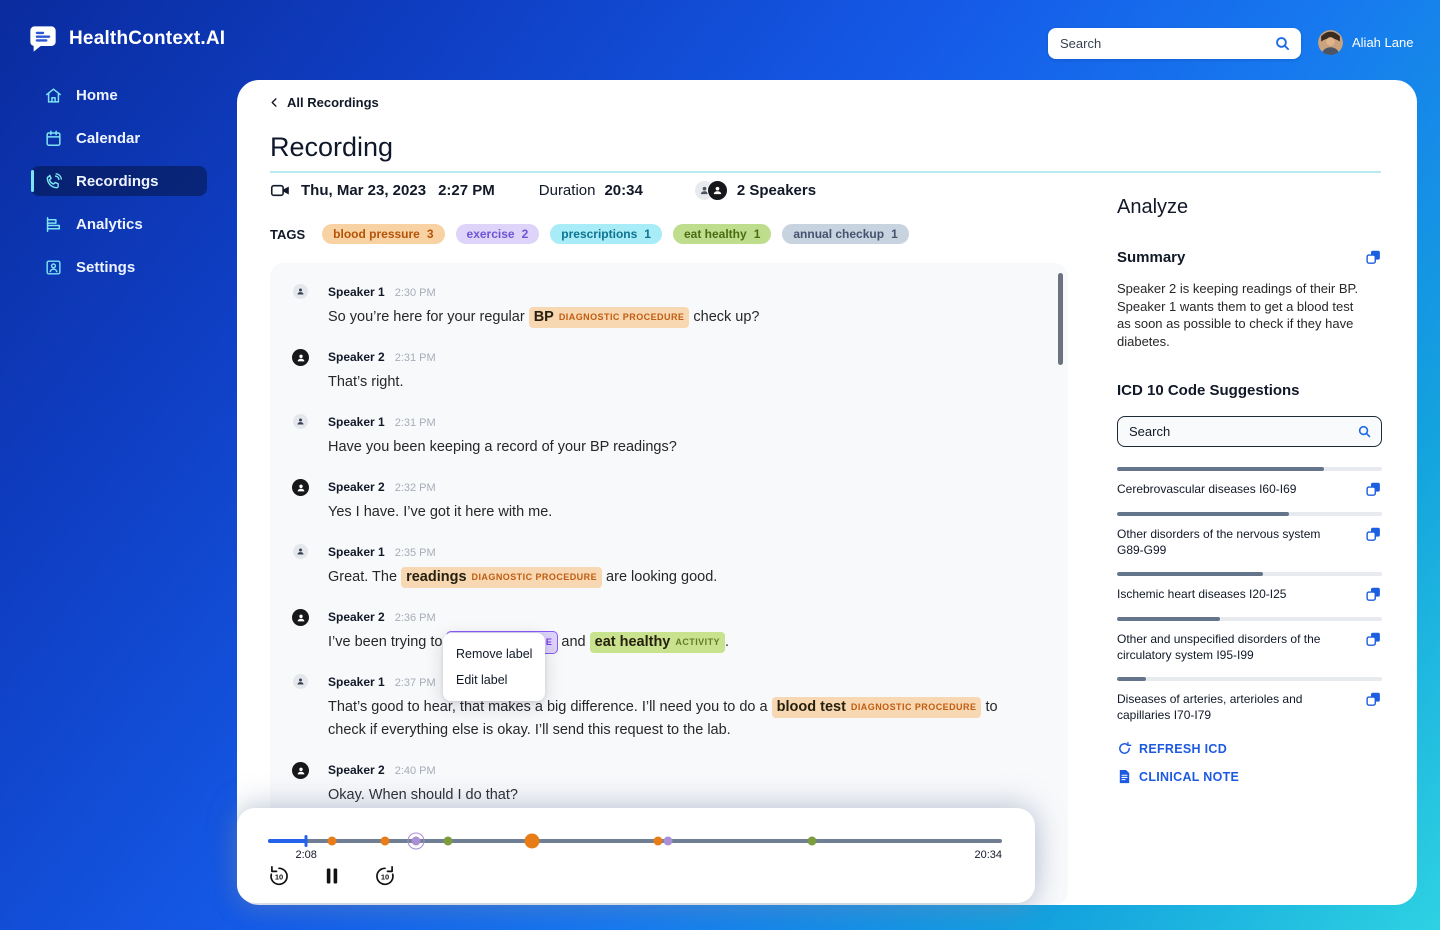 This screenshot has height=930, width=1440. Describe the element at coordinates (385, 876) in the screenshot. I see `forward-10-button: 10` at that location.